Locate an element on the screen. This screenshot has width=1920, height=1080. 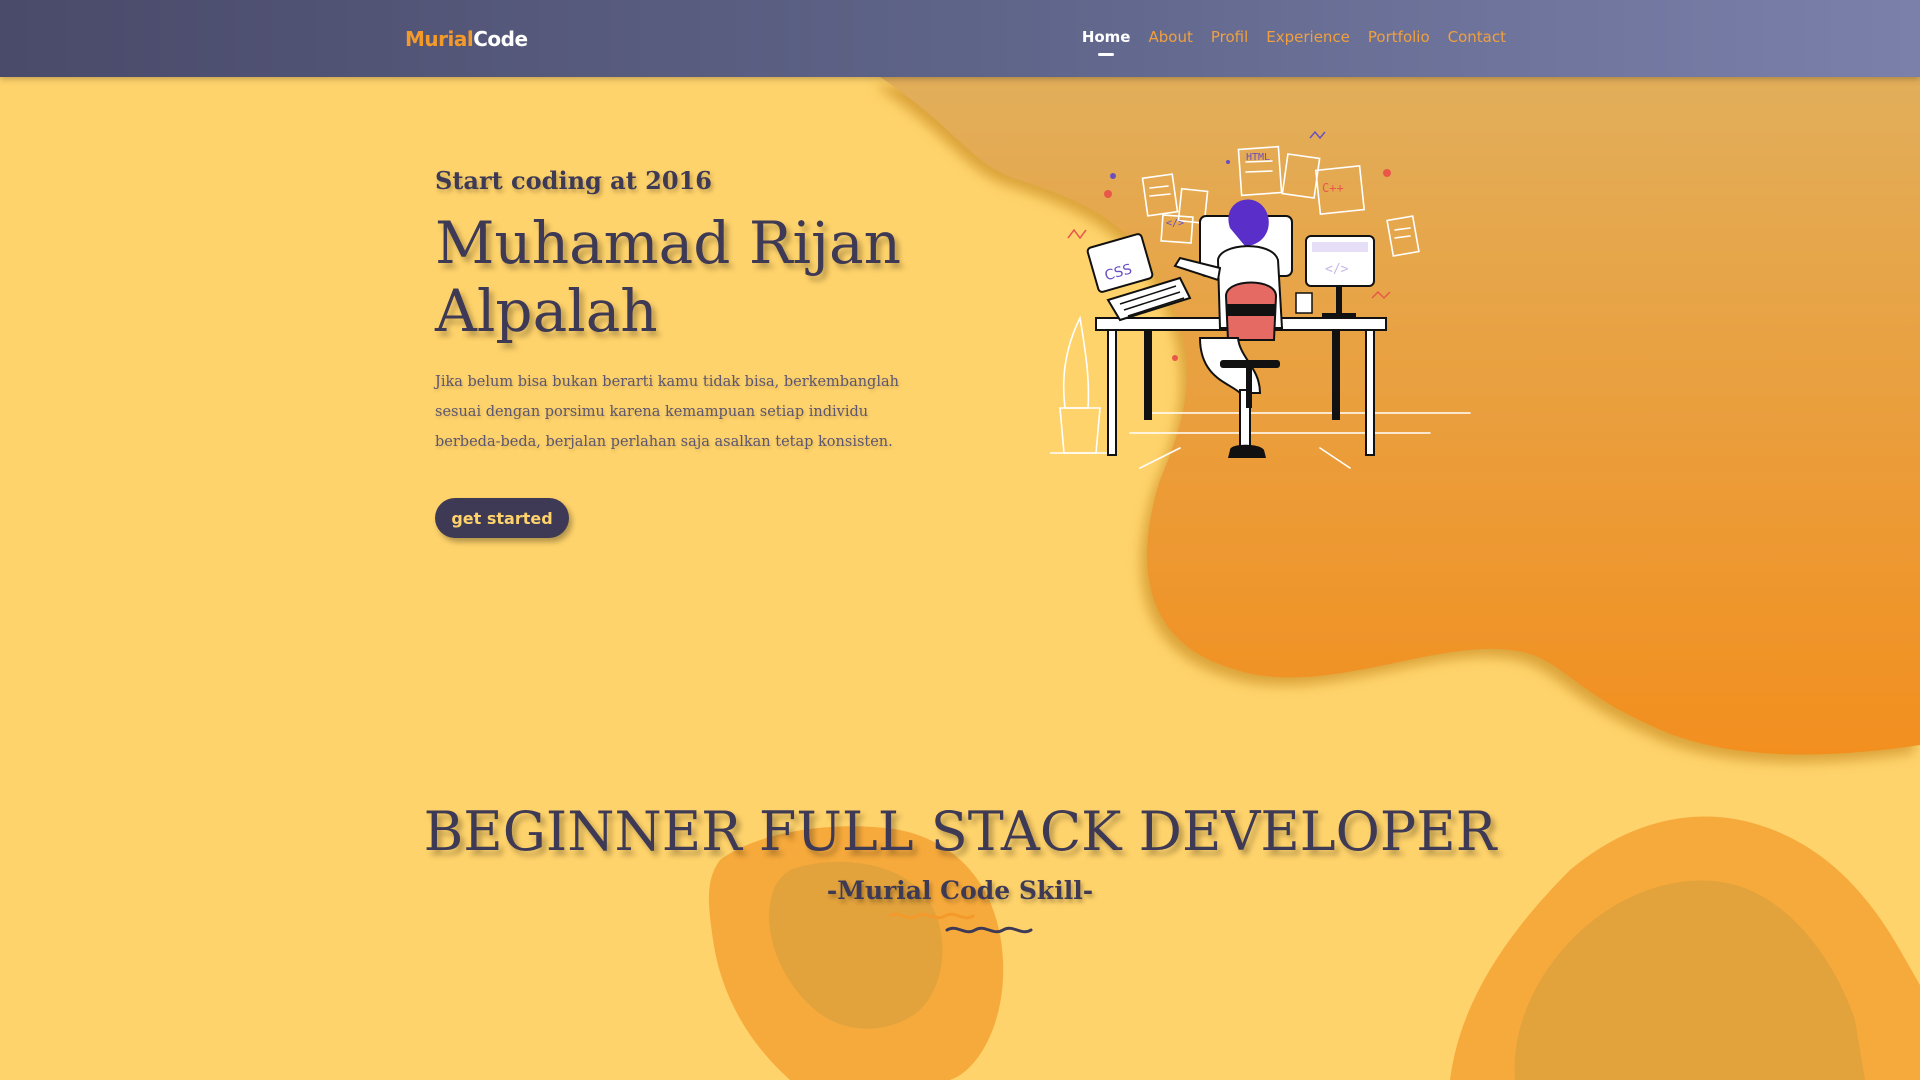
hero-name: Muhamad Rijan Alpalah is located at coordinates (685, 277).